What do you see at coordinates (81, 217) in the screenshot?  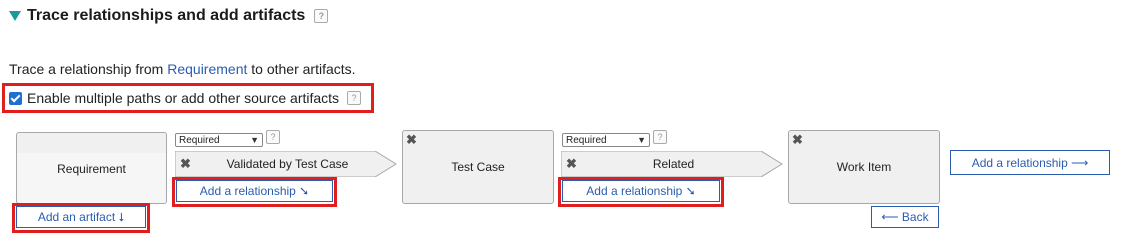 I see `add-artifact-button: Add an artifact ⭣` at bounding box center [81, 217].